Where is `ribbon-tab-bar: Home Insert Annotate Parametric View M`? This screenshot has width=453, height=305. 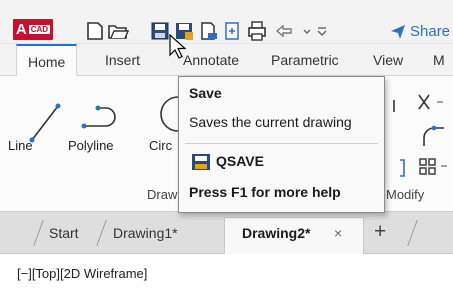
ribbon-tab-bar: Home Insert Annotate Parametric View M is located at coordinates (226, 60).